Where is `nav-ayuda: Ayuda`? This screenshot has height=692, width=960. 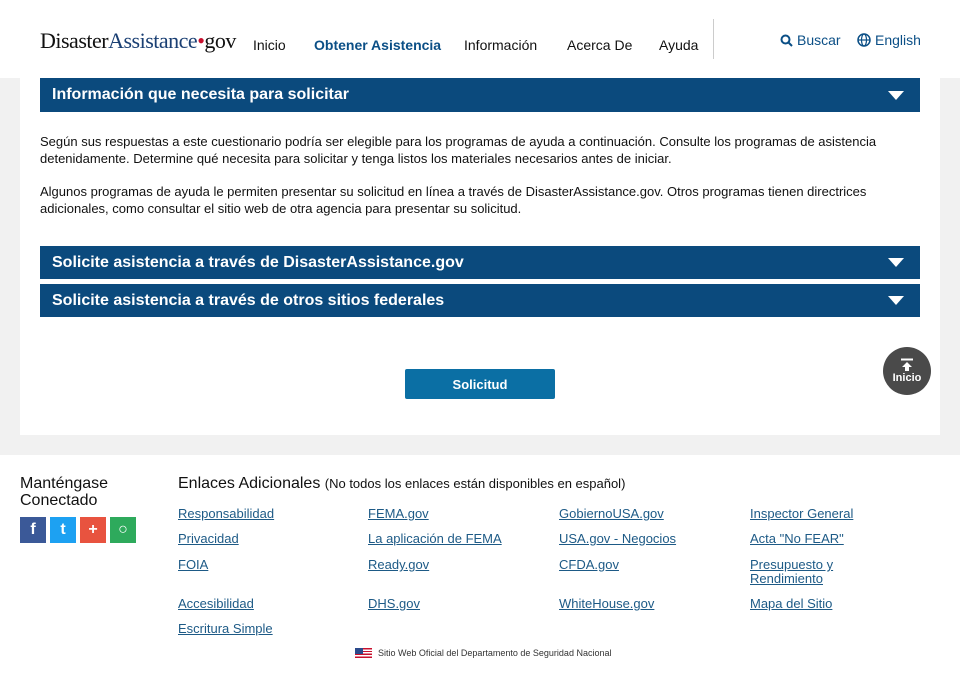
nav-ayuda: Ayuda is located at coordinates (678, 45).